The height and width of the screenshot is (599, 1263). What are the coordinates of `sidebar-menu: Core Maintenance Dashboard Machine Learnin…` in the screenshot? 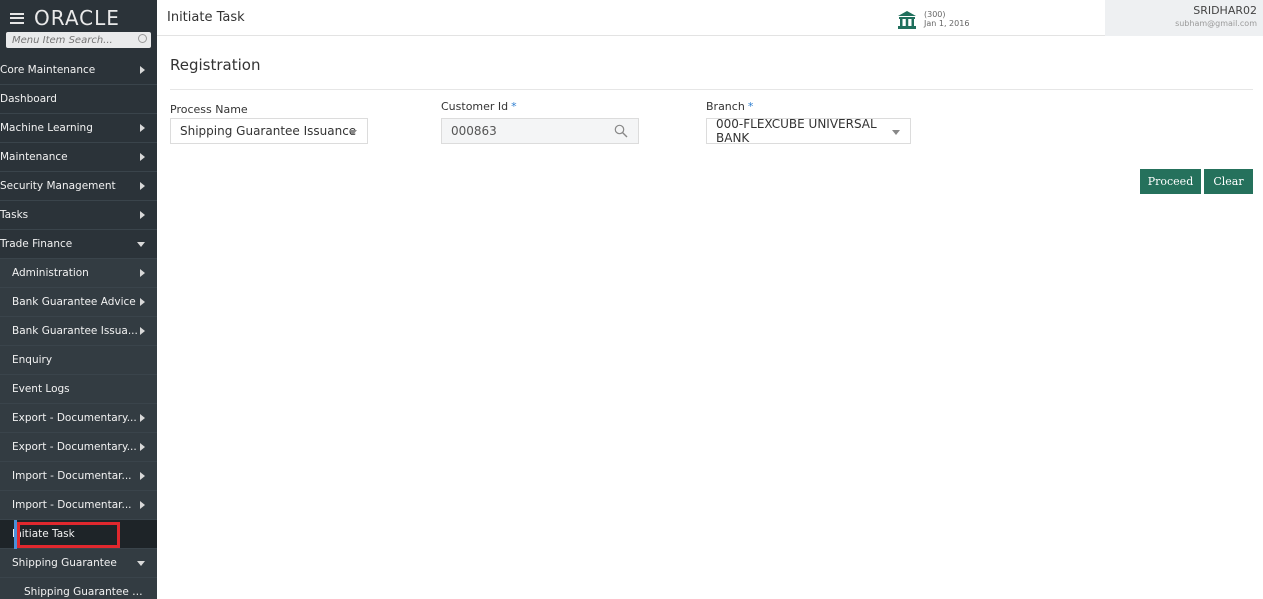 It's located at (78, 327).